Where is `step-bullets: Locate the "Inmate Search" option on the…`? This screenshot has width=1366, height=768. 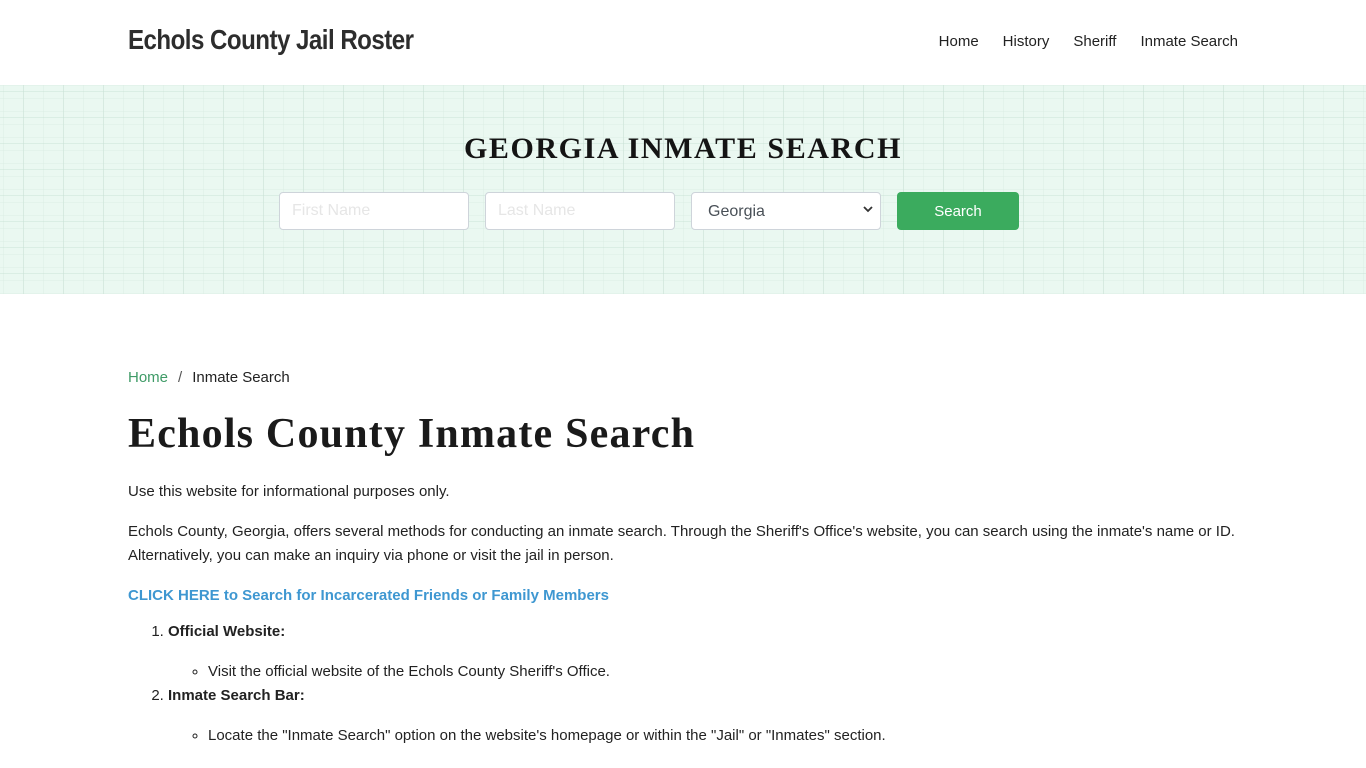
step-bullets: Locate the "Inmate Search" option on the… is located at coordinates (723, 736).